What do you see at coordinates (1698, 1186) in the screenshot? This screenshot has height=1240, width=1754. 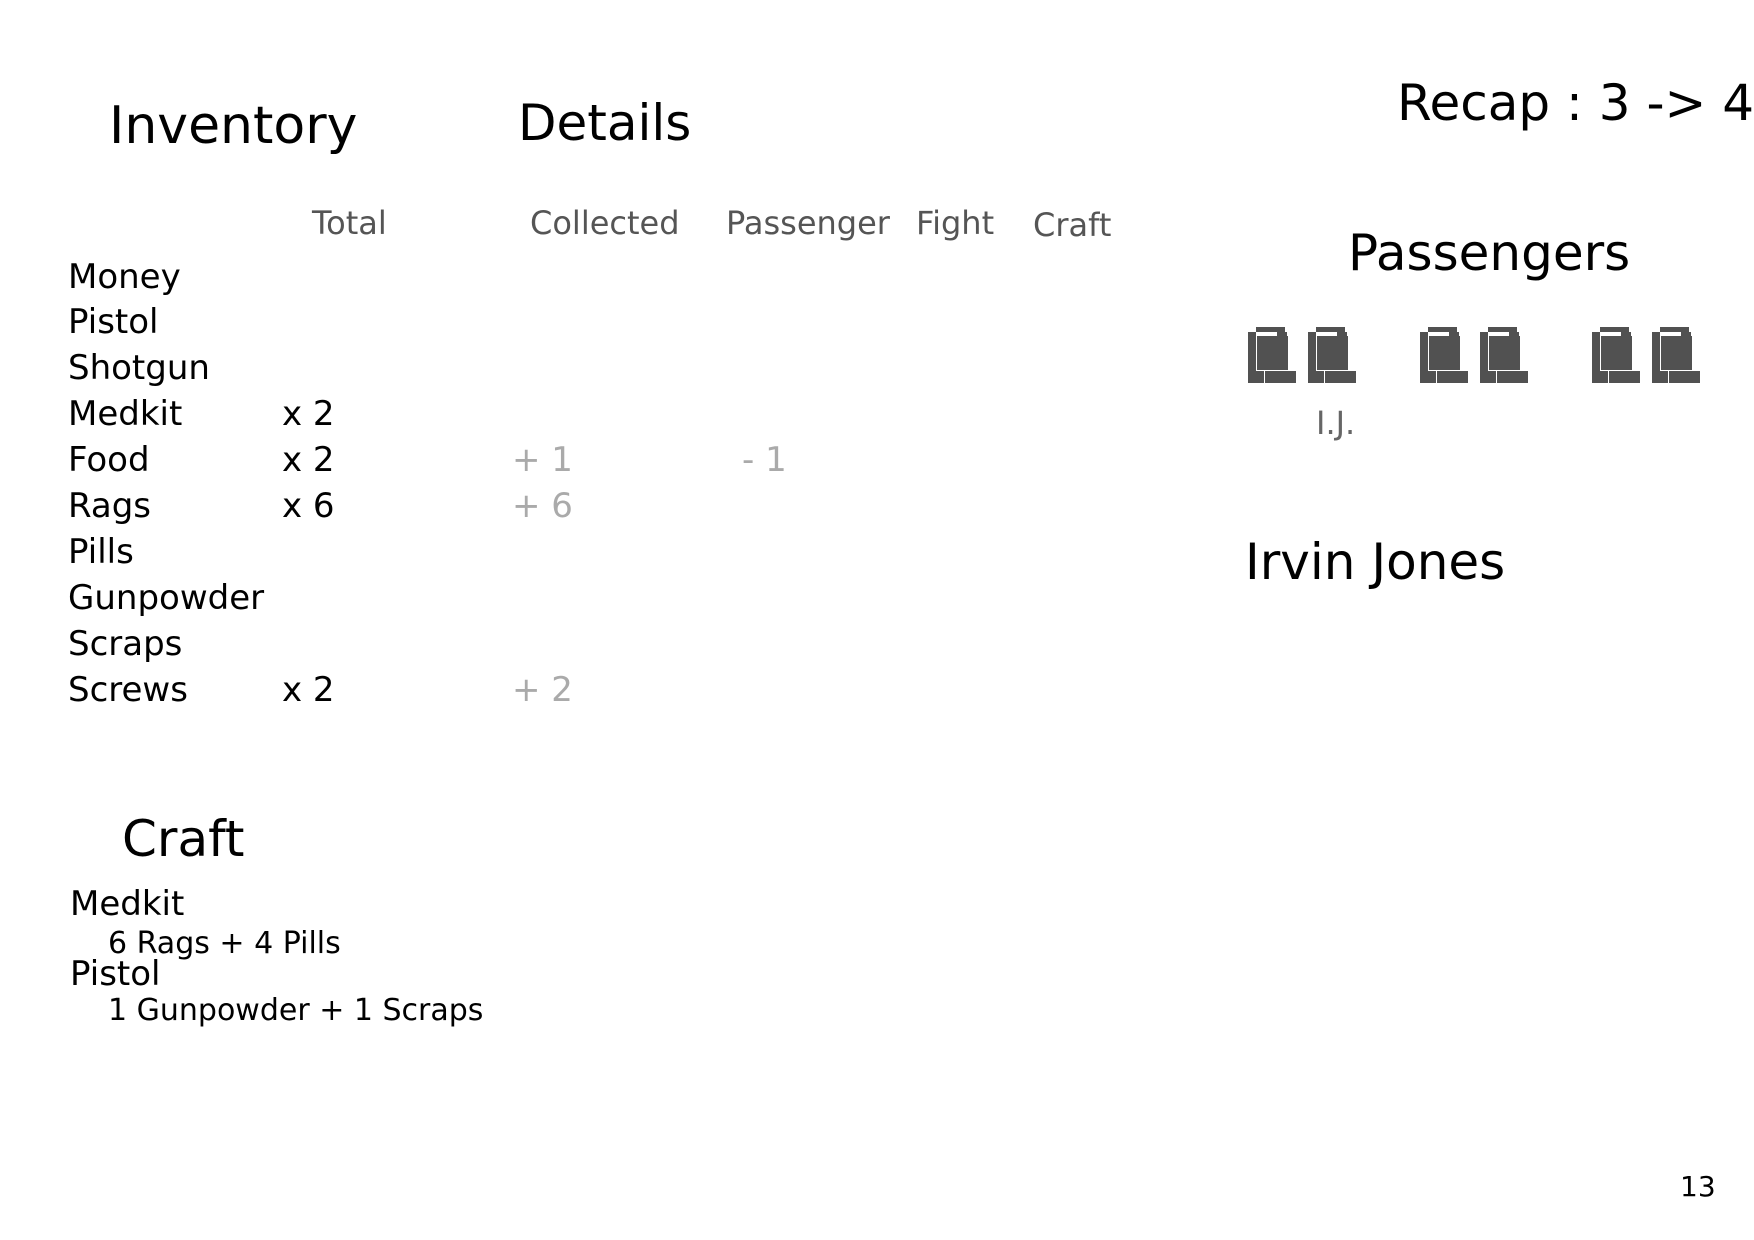 I see `page-number: 13` at bounding box center [1698, 1186].